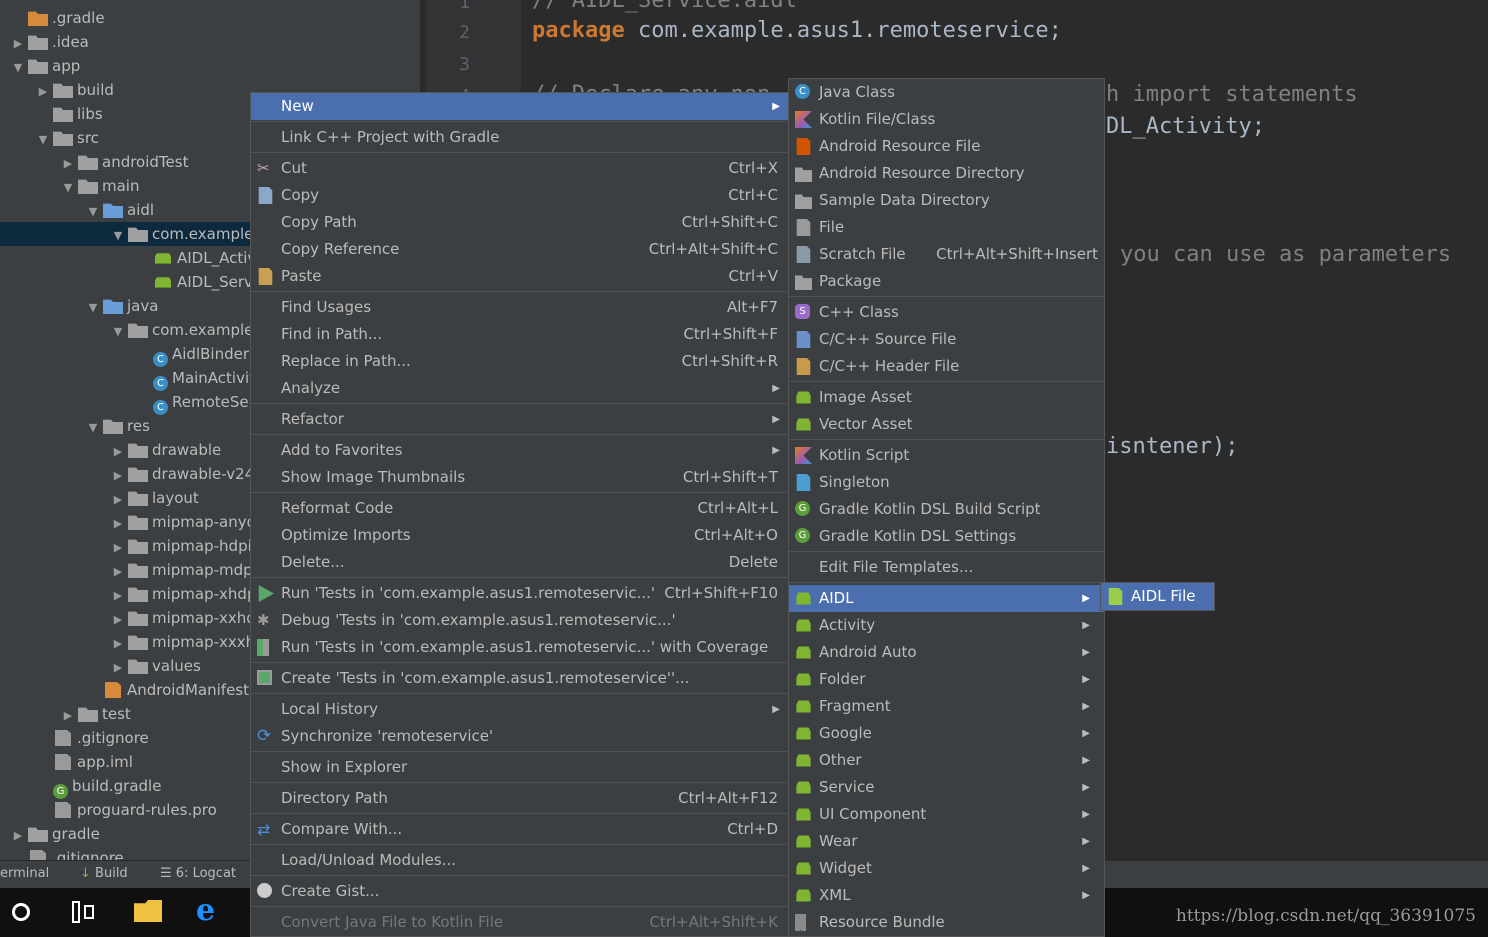 This screenshot has width=1488, height=937. What do you see at coordinates (125, 810) in the screenshot?
I see `tree-node: proguard-rules.pro` at bounding box center [125, 810].